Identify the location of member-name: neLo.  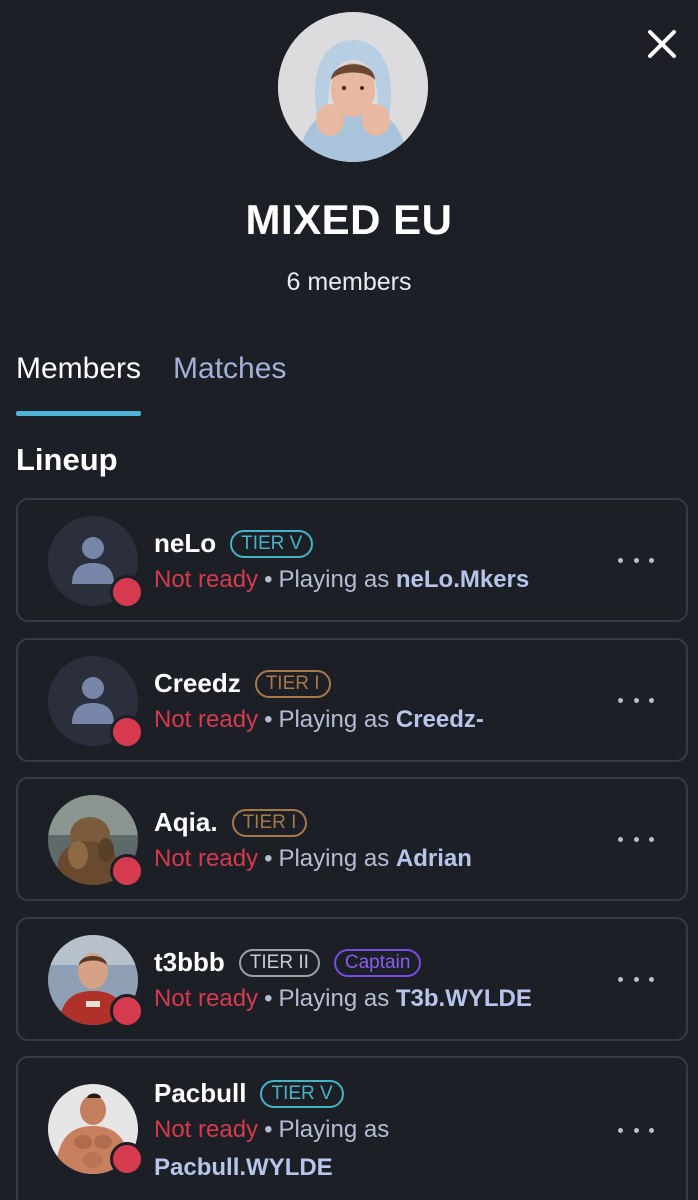
(185, 543).